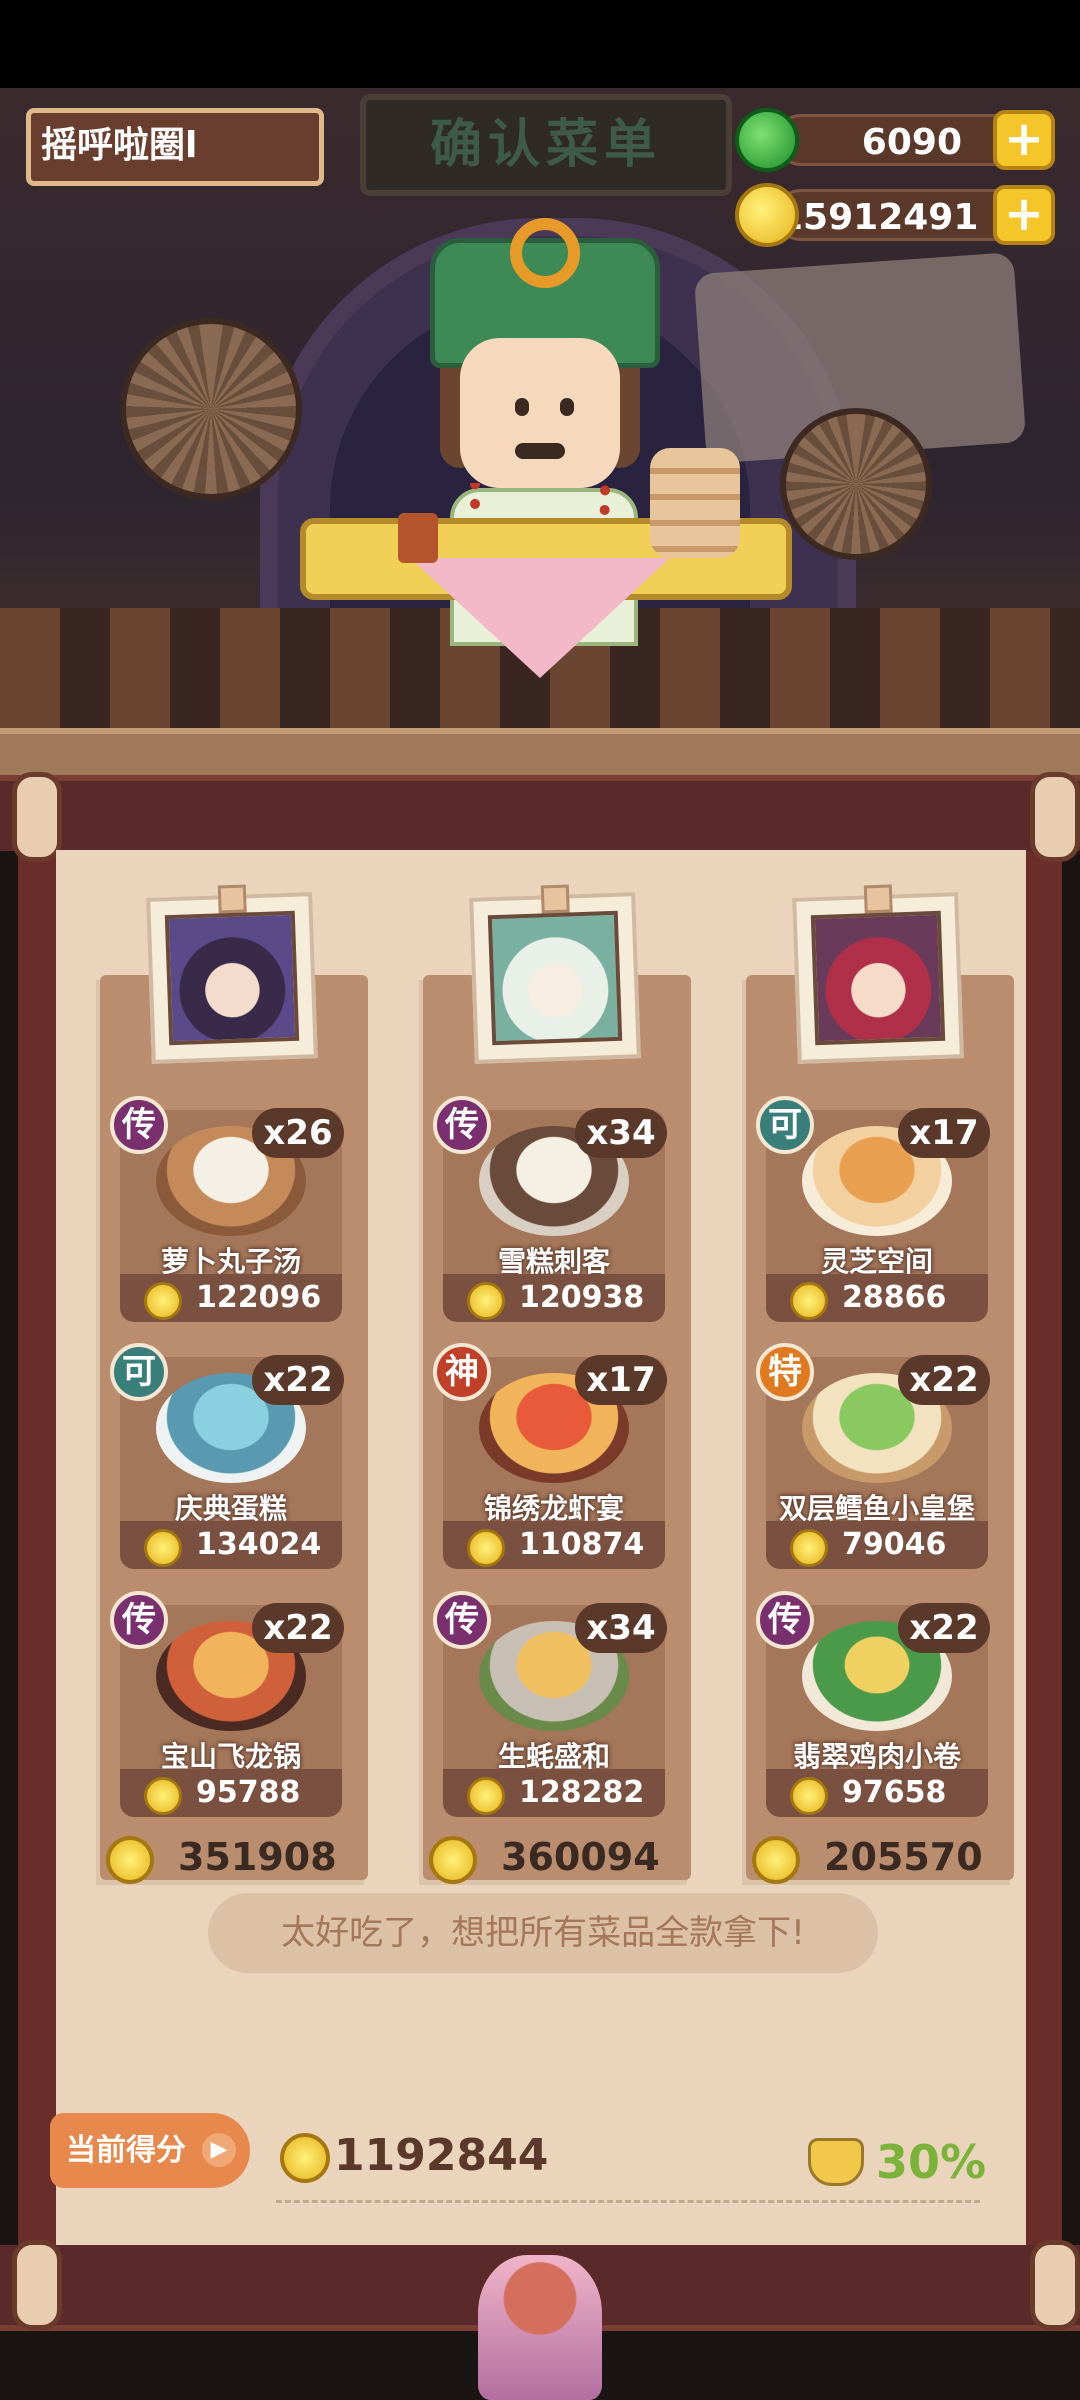  What do you see at coordinates (873, 1708) in the screenshot?
I see `dish-card: 传 x22 翡翠鸡肉小卷 97658` at bounding box center [873, 1708].